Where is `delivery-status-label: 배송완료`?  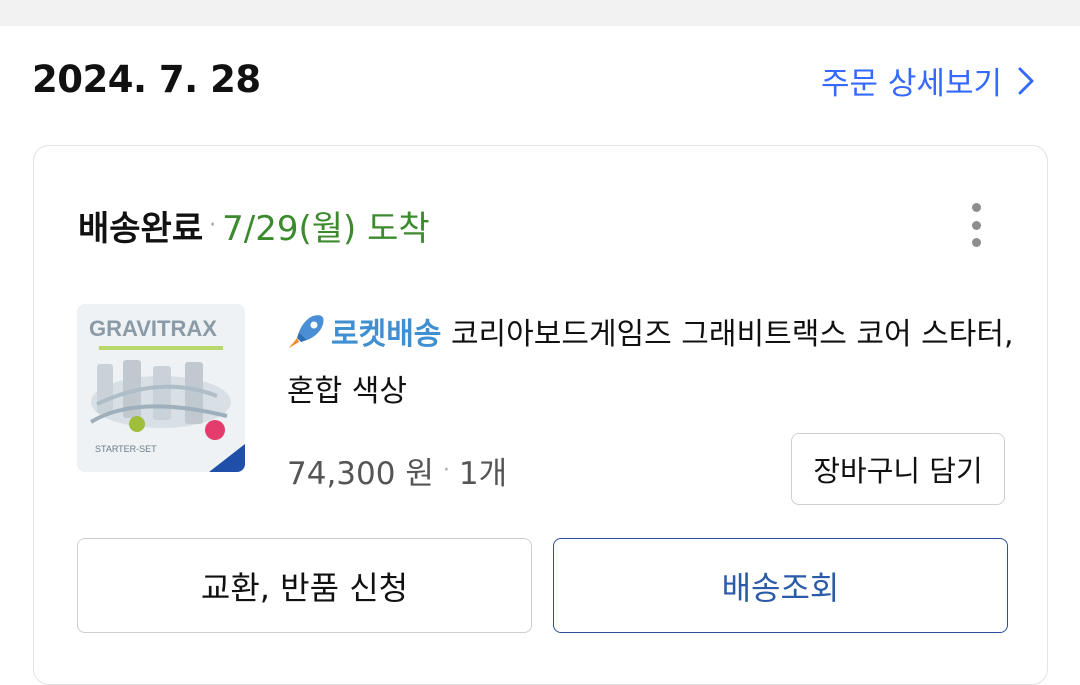 delivery-status-label: 배송완료 is located at coordinates (141, 229).